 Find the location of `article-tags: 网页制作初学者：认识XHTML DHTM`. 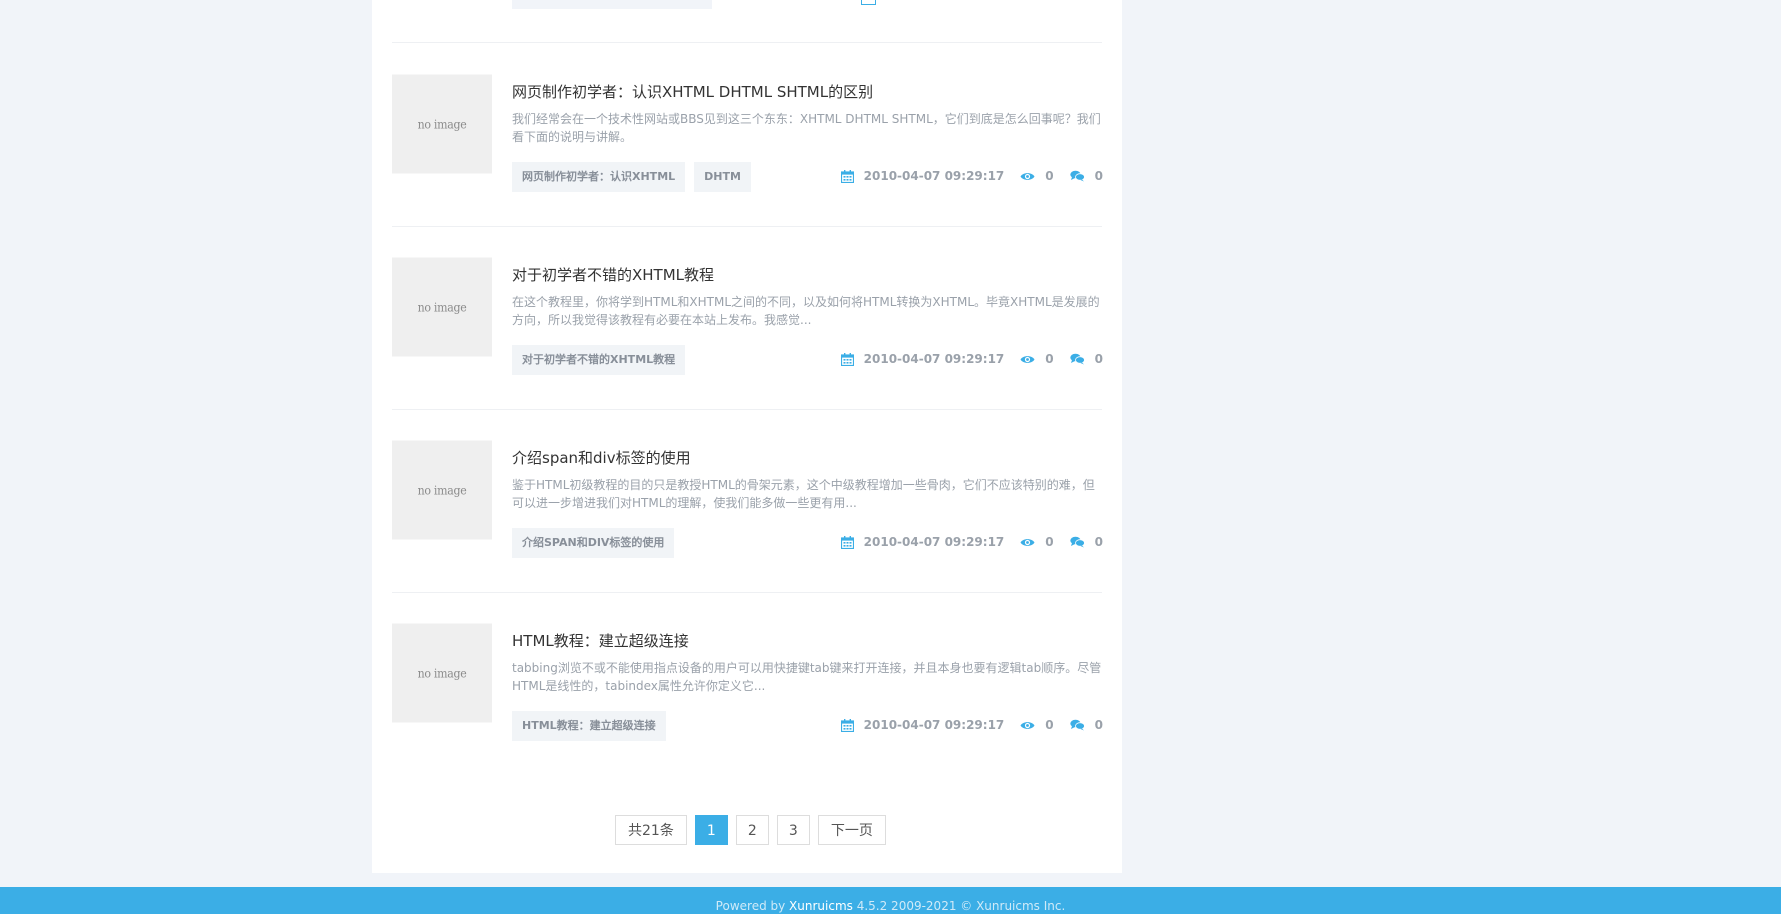

article-tags: 网页制作初学者：认识XHTML DHTM is located at coordinates (631, 177).